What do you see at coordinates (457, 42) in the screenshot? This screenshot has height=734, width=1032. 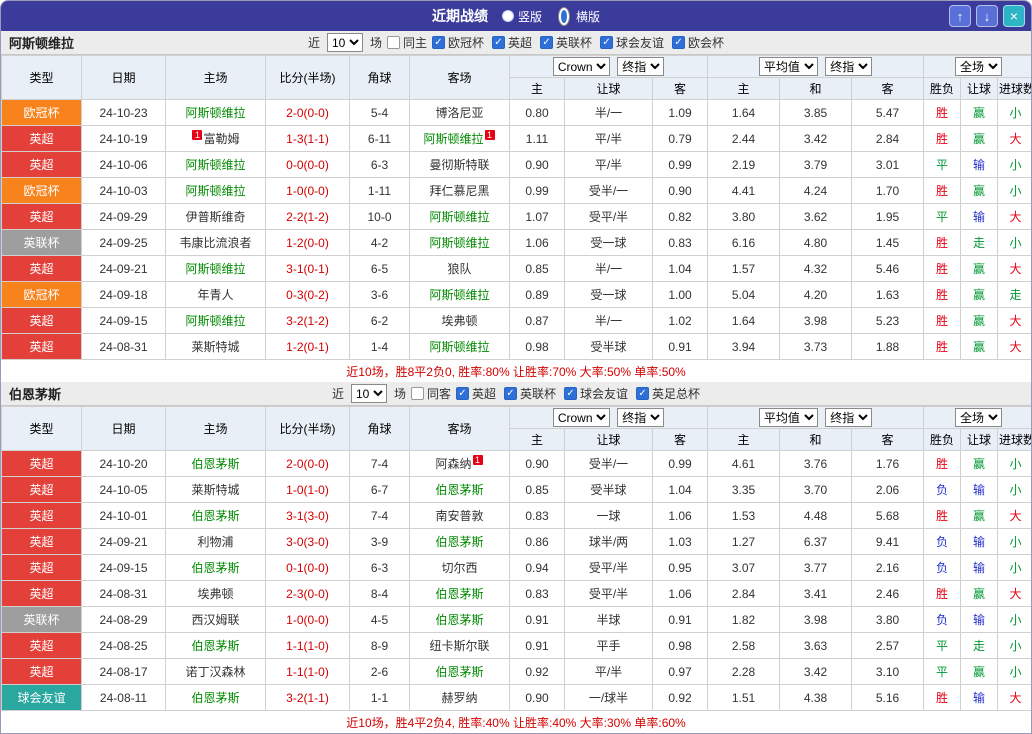 I see `league-checkbox: ✓ 欧冠杯` at bounding box center [457, 42].